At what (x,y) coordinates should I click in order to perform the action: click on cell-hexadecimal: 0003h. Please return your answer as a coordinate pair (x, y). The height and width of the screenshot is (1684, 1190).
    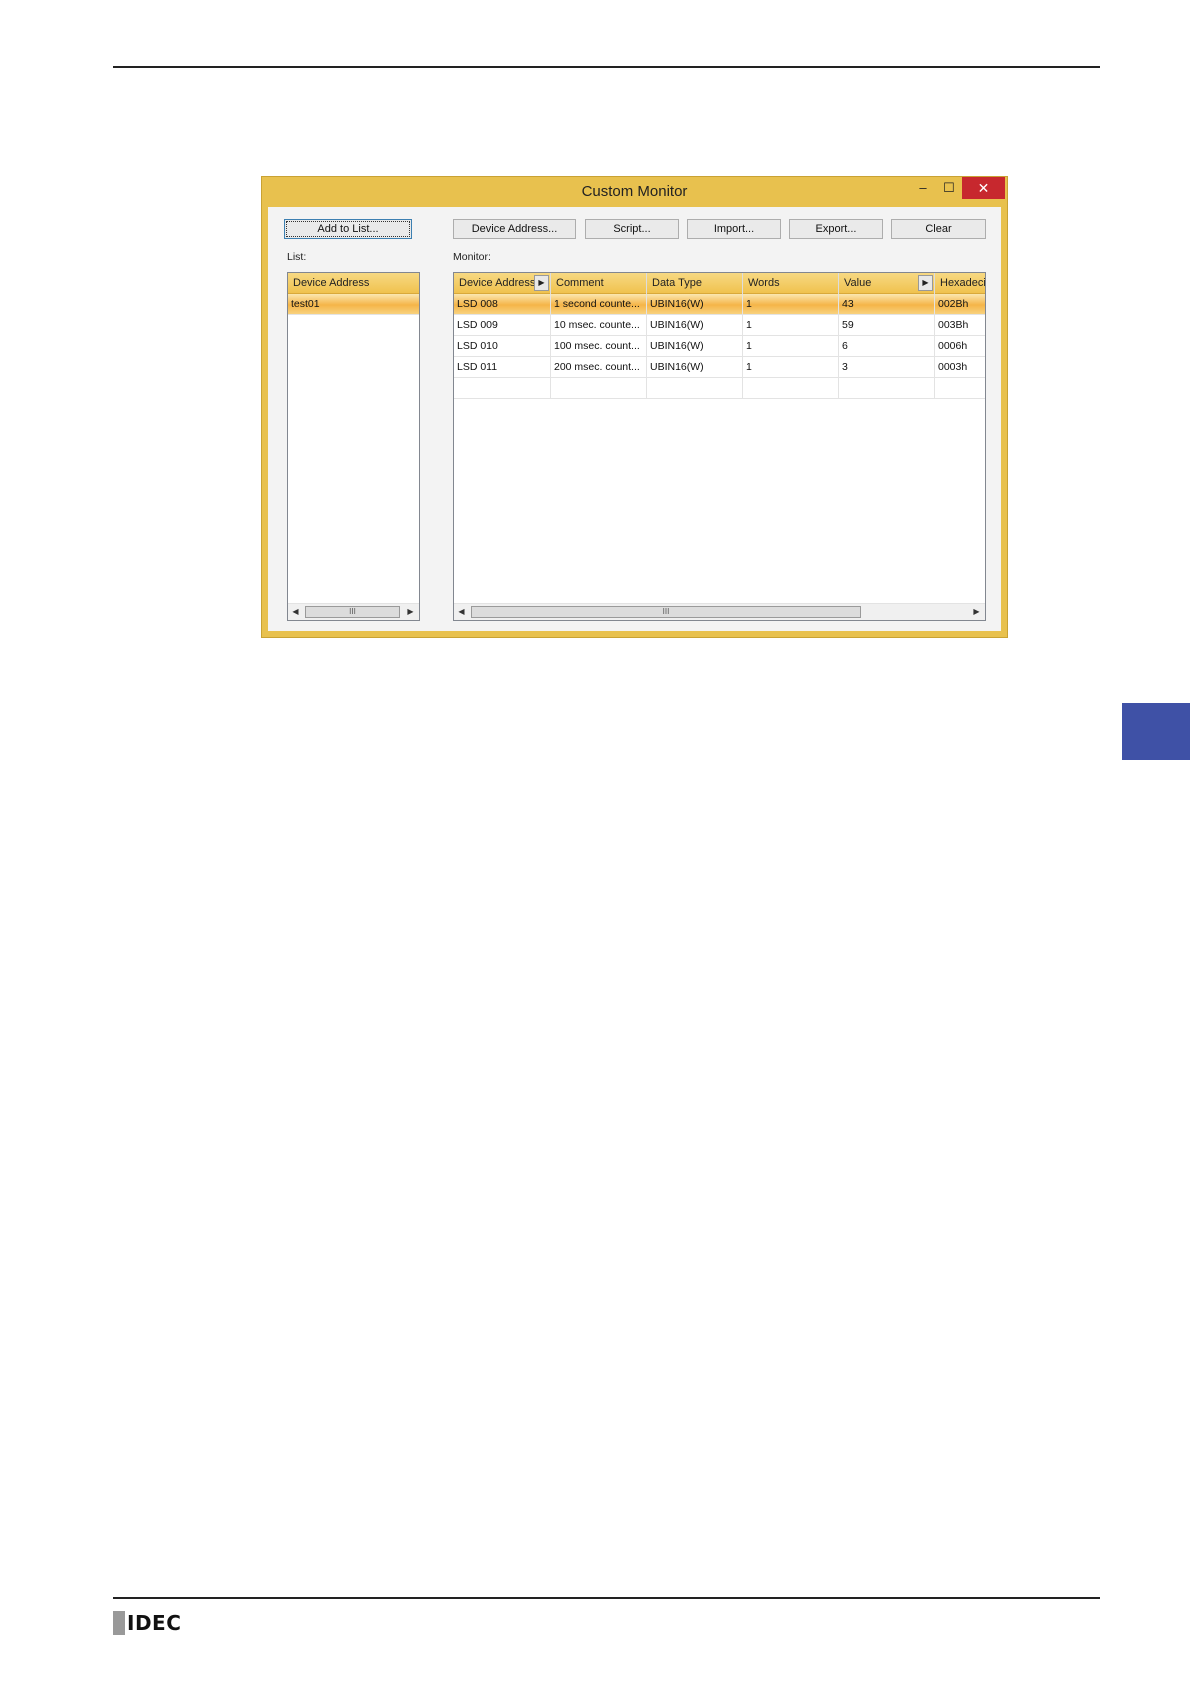
    Looking at the image, I should click on (953, 367).